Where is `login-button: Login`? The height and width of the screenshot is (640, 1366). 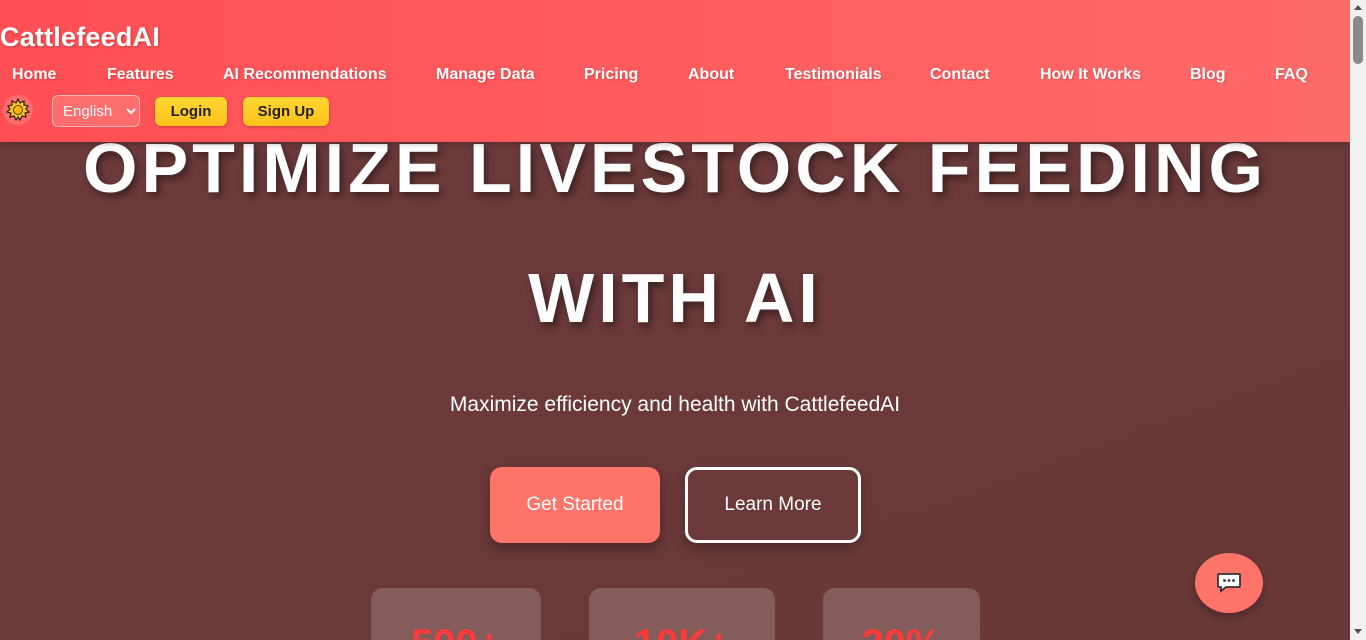
login-button: Login is located at coordinates (191, 111).